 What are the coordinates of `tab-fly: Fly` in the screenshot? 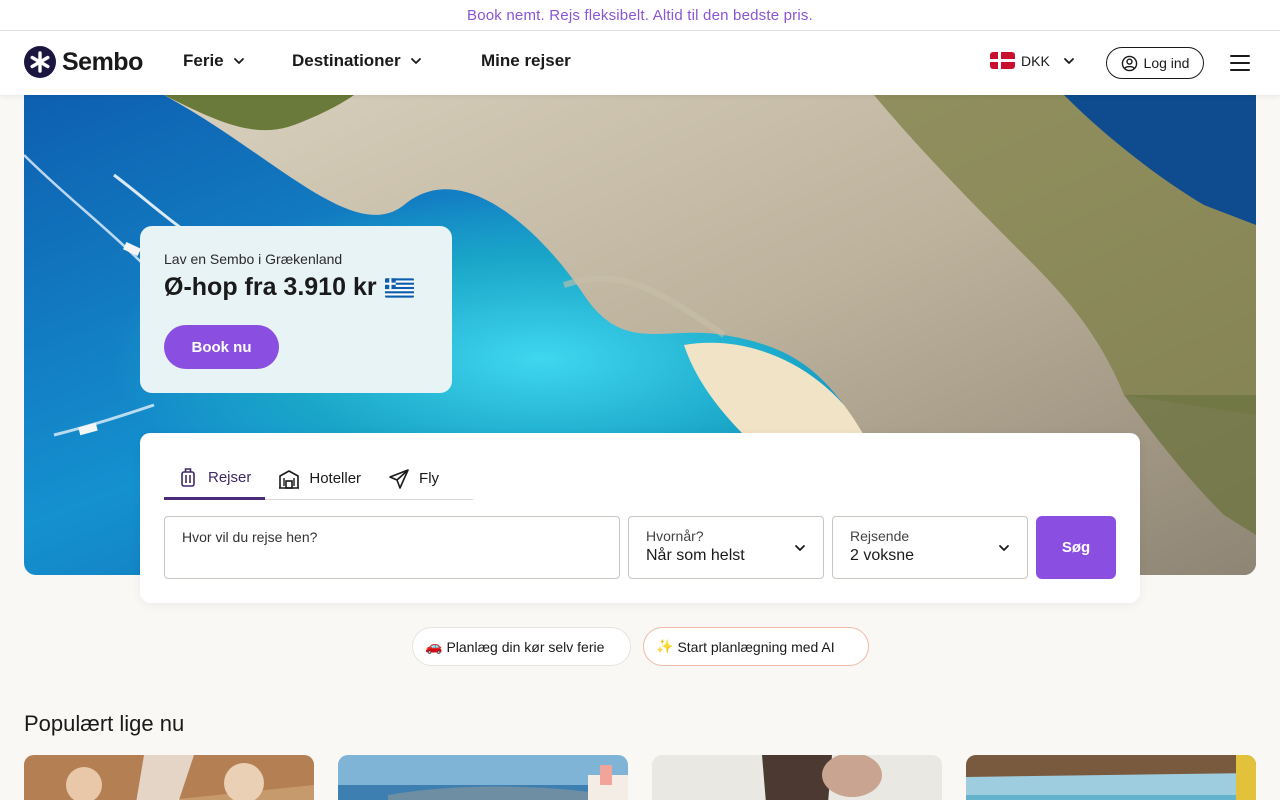 It's located at (414, 478).